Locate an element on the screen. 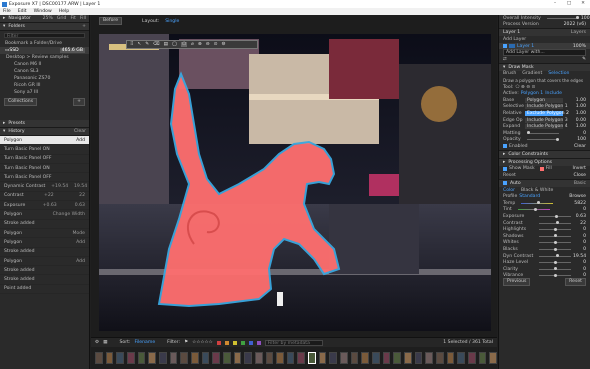 This screenshot has width=590, height=369. menu-help: Help is located at coordinates (64, 11).